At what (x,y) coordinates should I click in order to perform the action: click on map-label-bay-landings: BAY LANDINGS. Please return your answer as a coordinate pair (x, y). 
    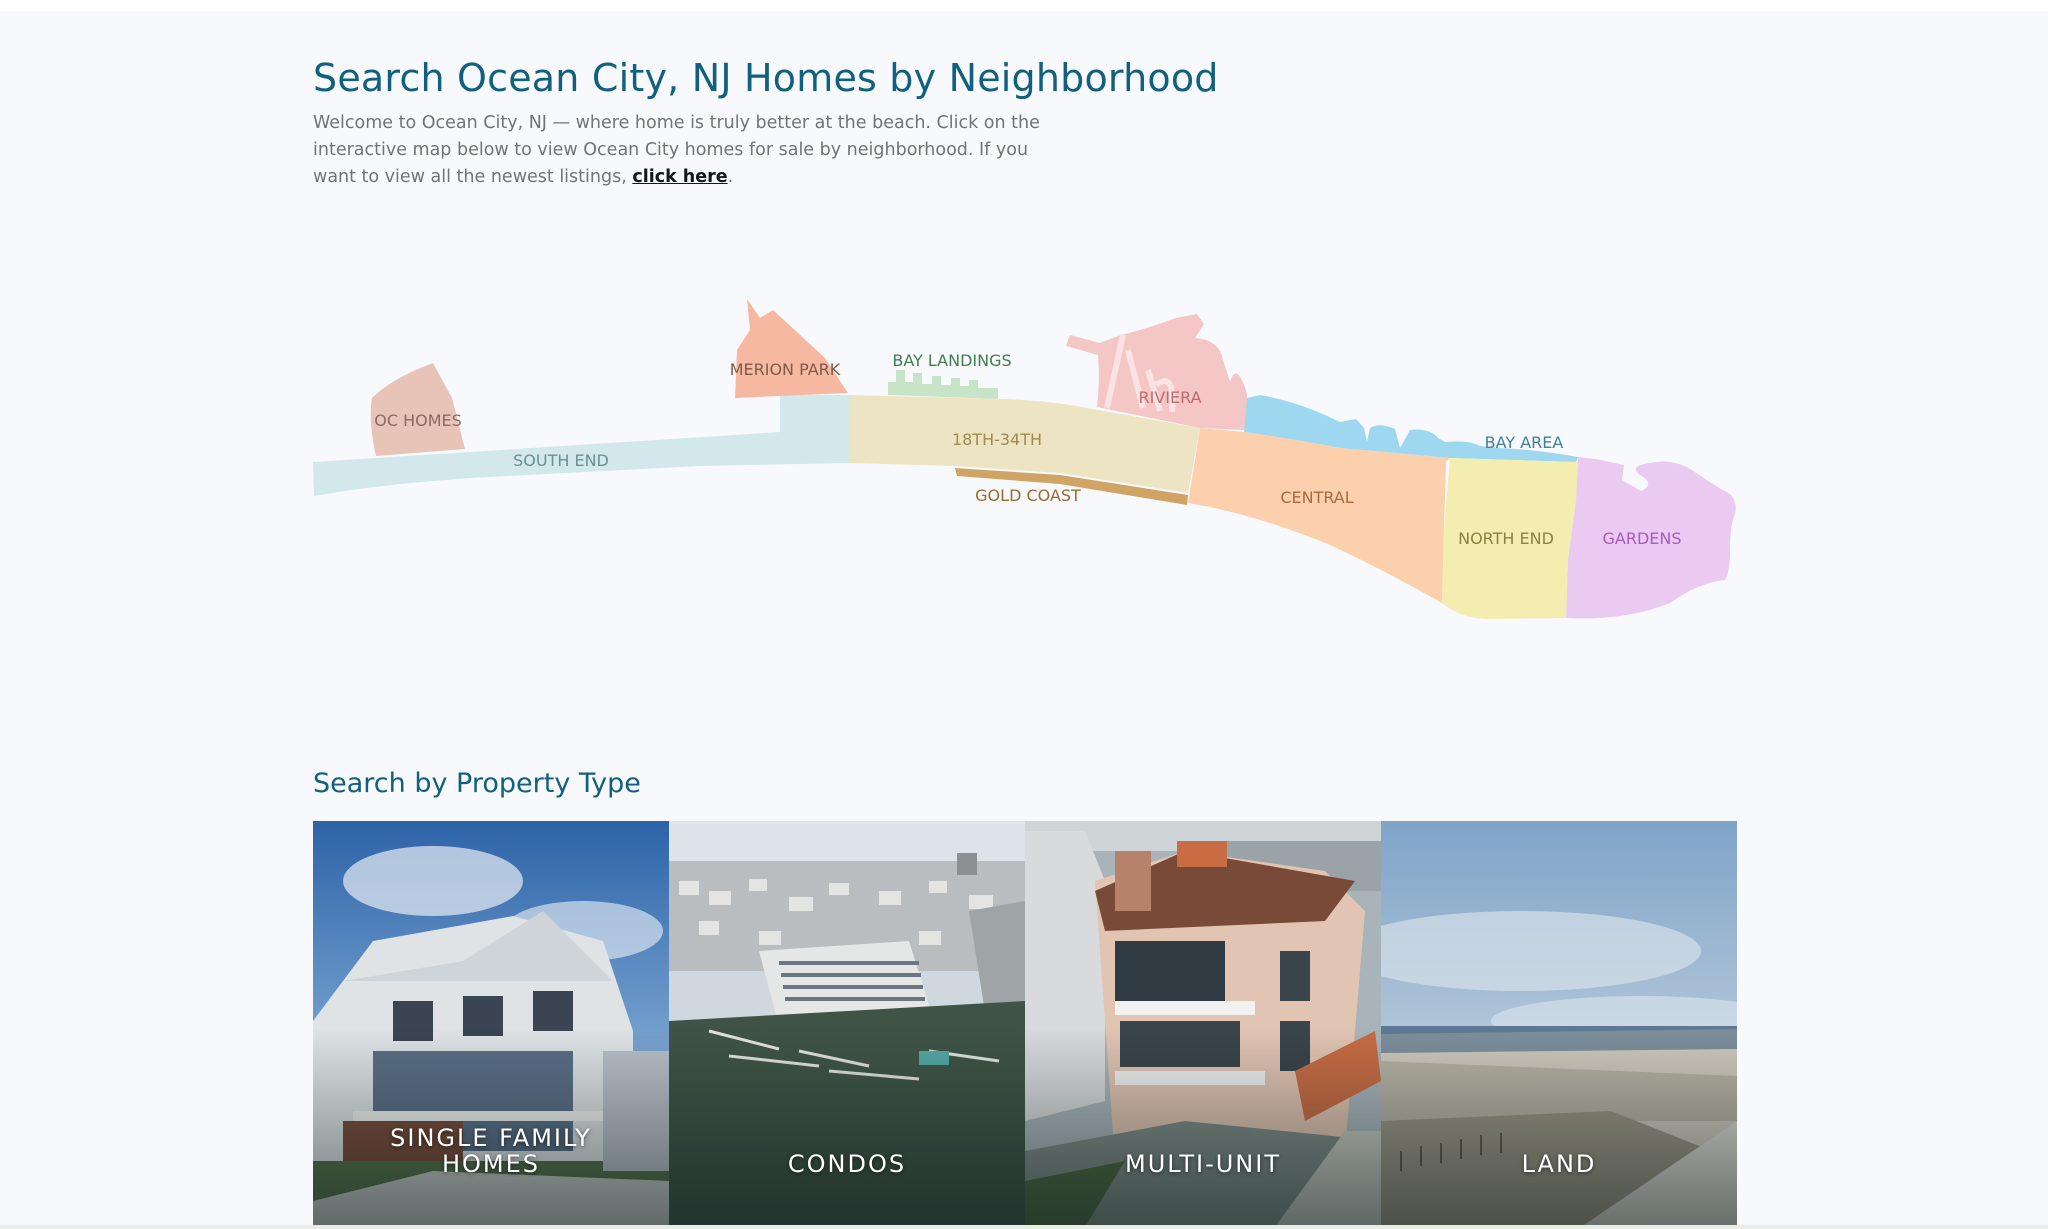
    Looking at the image, I should click on (951, 360).